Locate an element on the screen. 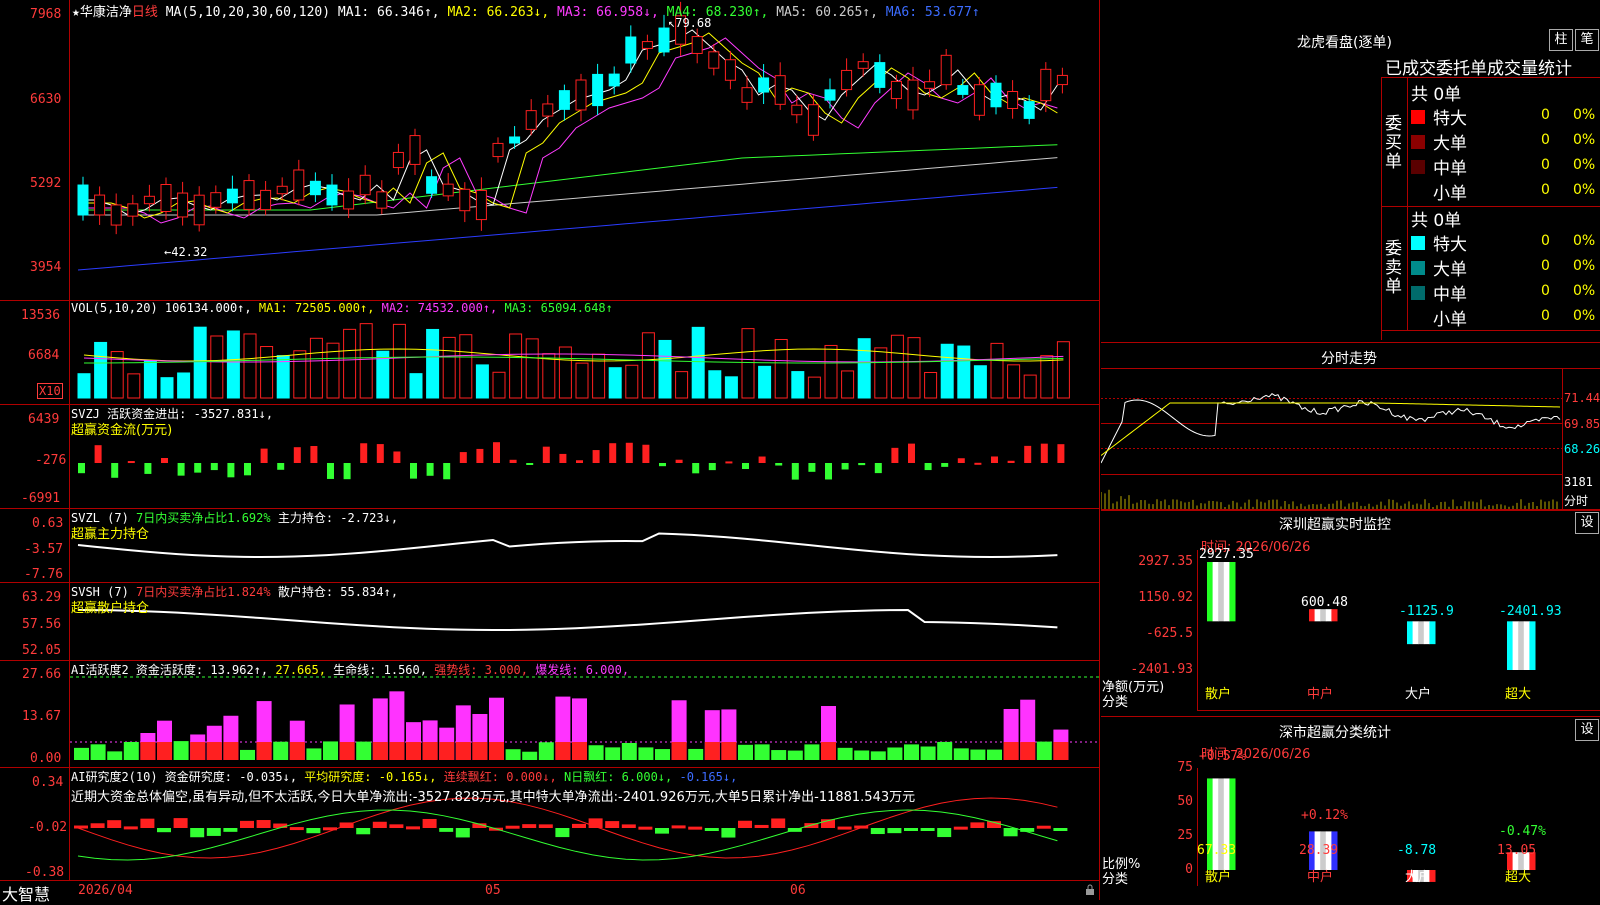  order-row-n: 0 is located at coordinates (1545, 241).